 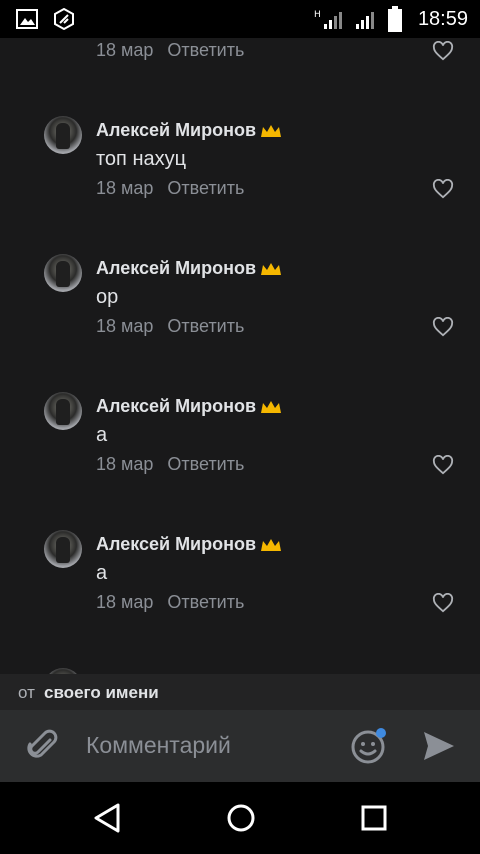 I want to click on comment-text: ор, so click(x=107, y=297).